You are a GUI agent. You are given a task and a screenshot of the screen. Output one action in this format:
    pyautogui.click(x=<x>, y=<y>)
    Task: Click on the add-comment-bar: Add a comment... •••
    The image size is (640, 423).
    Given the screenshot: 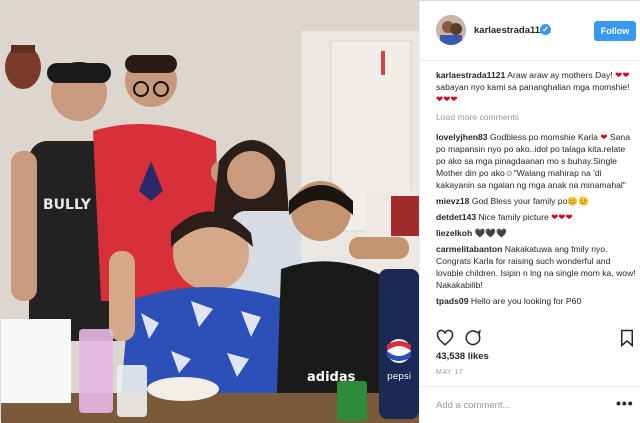 What is the action you would take?
    pyautogui.click(x=530, y=404)
    